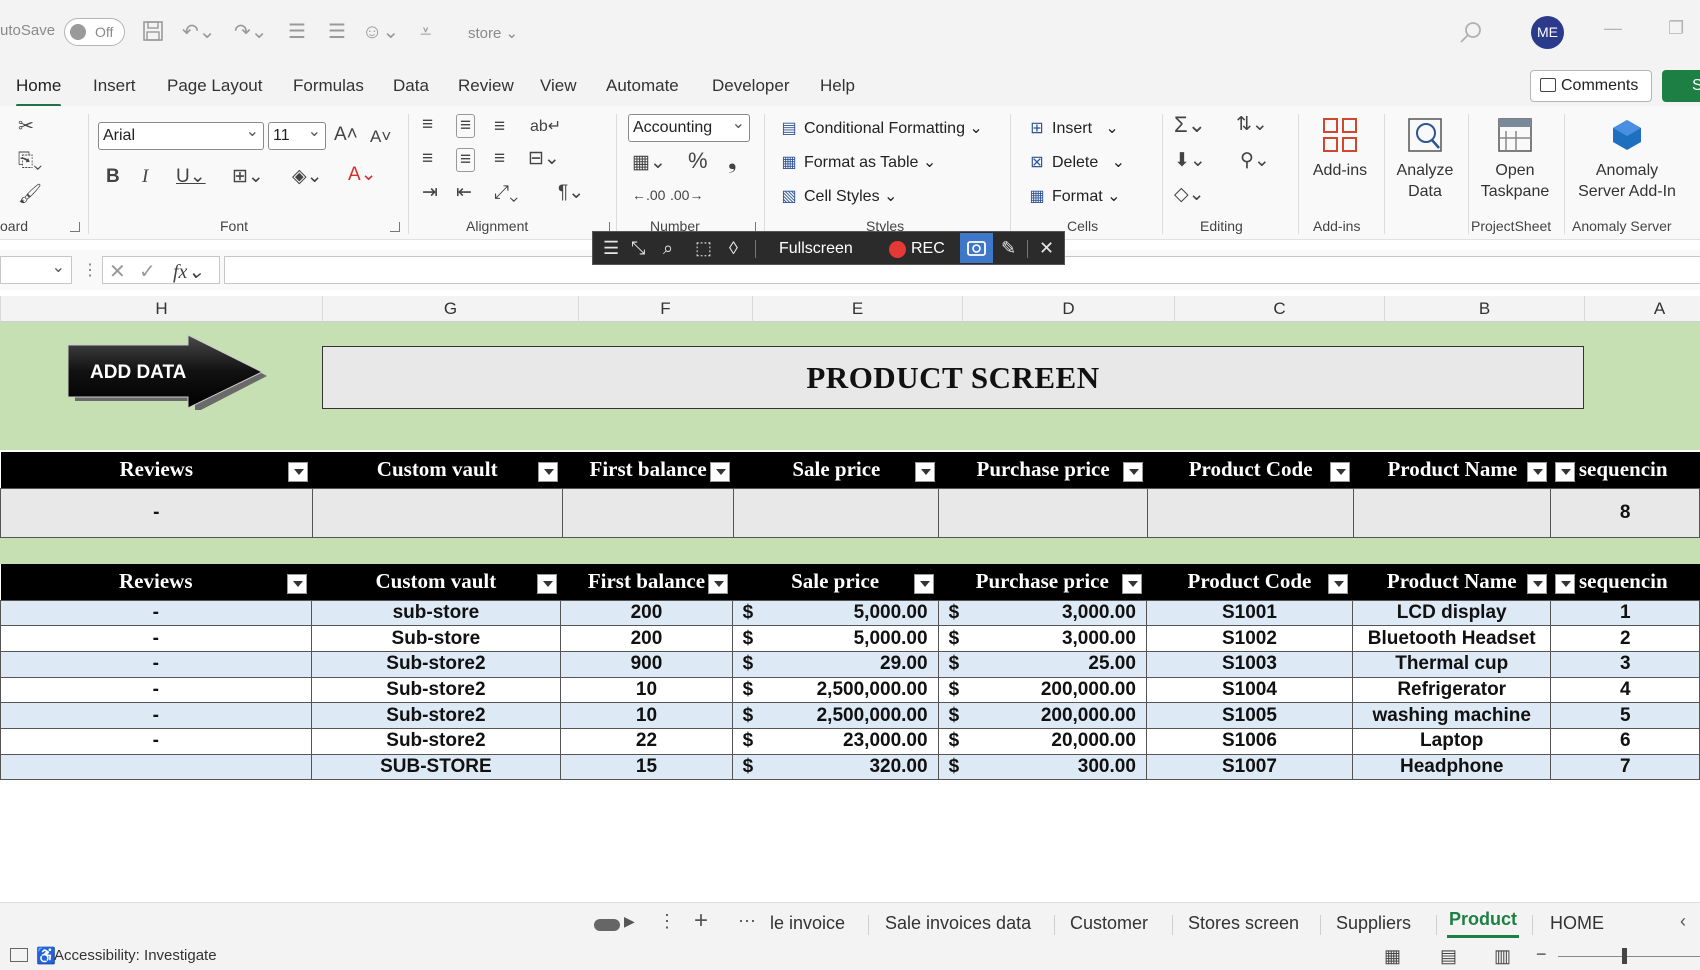 This screenshot has height=970, width=1700. Describe the element at coordinates (1249, 767) in the screenshot. I see `cell-product-code: S1007` at that location.